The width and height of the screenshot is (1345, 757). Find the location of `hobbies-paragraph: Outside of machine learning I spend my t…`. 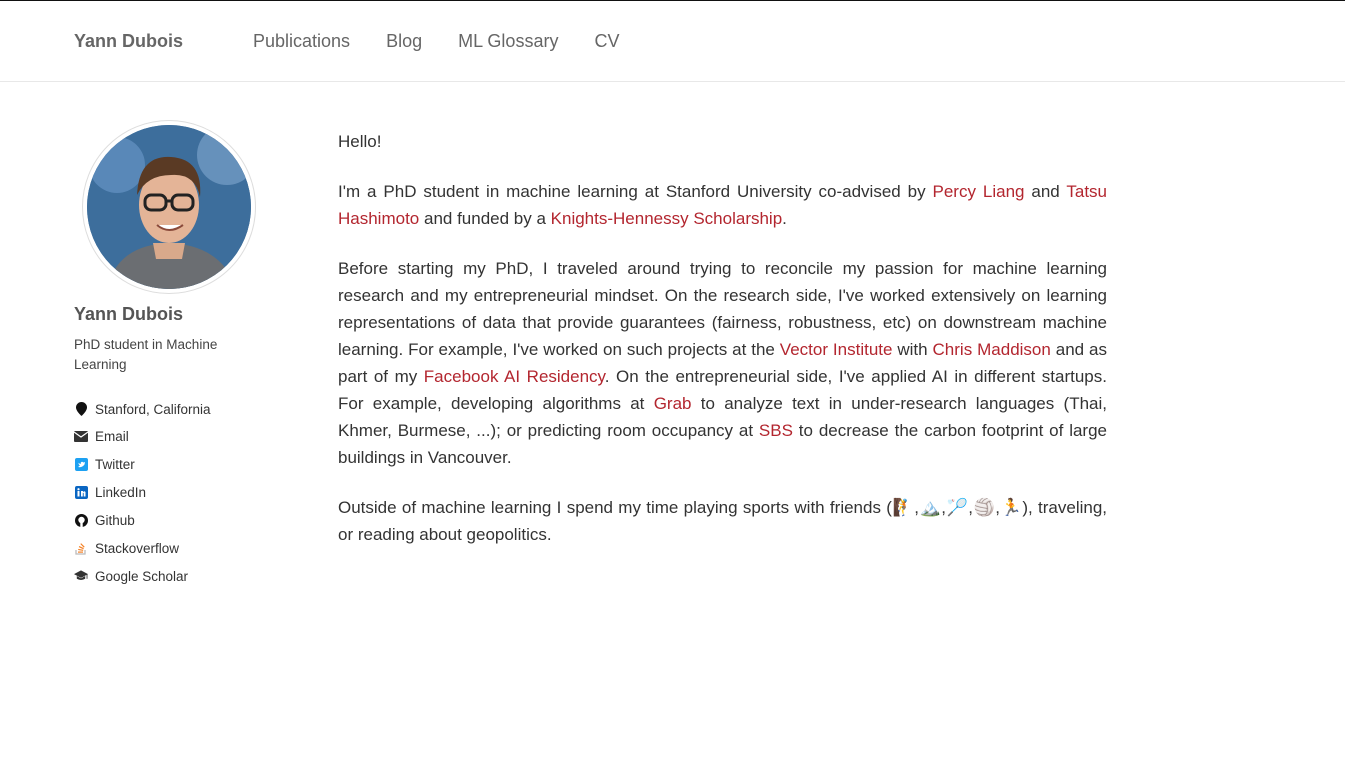

hobbies-paragraph: Outside of machine learning I spend my t… is located at coordinates (722, 521).